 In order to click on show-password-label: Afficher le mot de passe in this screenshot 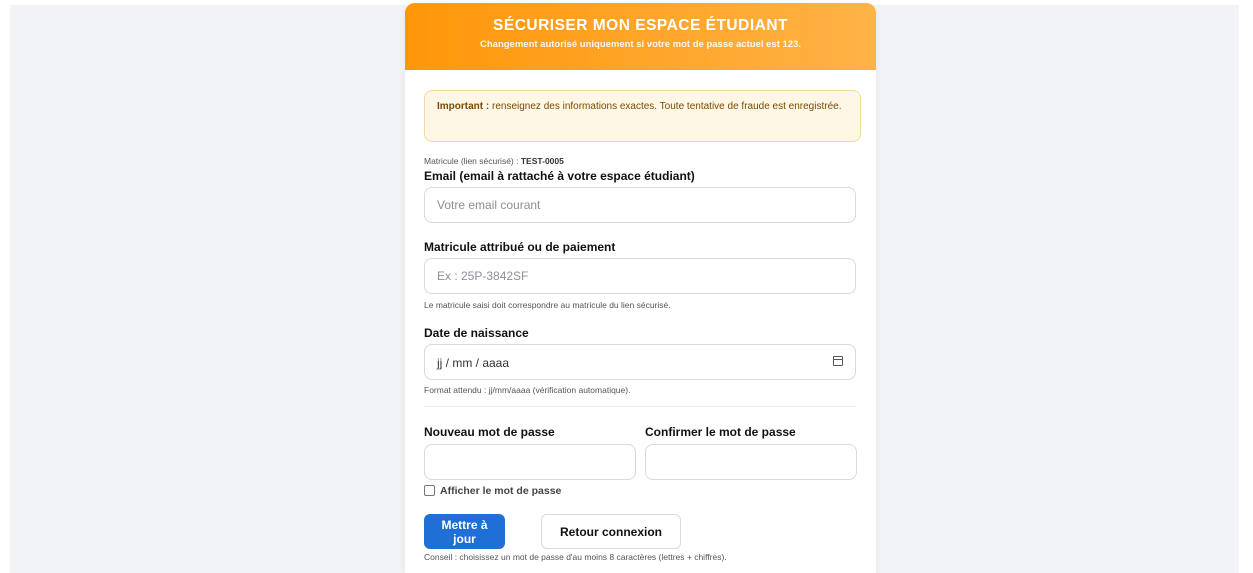, I will do `click(500, 491)`.